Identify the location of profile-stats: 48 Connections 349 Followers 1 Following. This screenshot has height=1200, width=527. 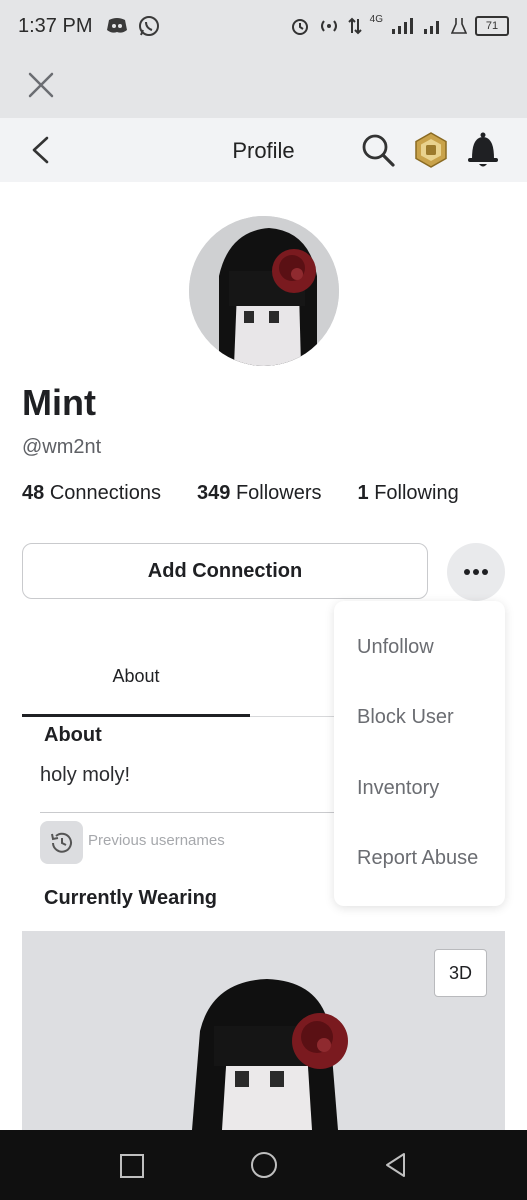
(240, 493).